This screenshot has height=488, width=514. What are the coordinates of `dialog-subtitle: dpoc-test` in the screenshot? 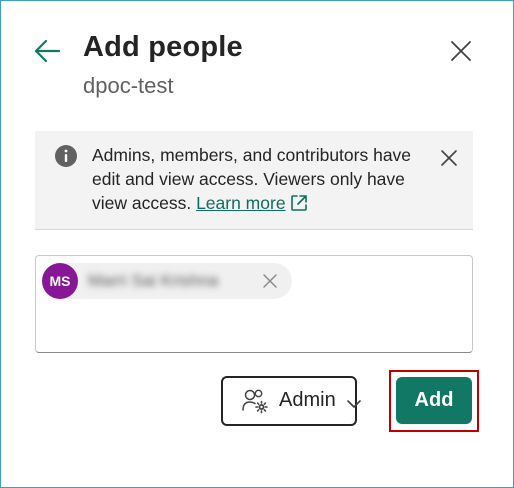 It's located at (128, 85).